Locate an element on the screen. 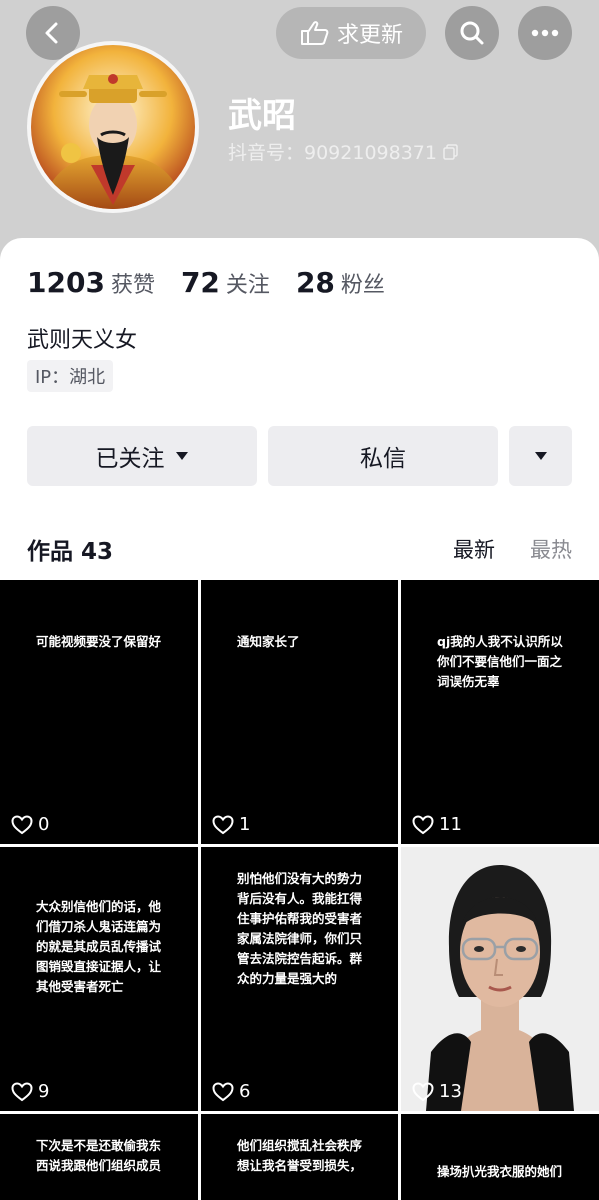  stat-label: 关注 is located at coordinates (247, 285).